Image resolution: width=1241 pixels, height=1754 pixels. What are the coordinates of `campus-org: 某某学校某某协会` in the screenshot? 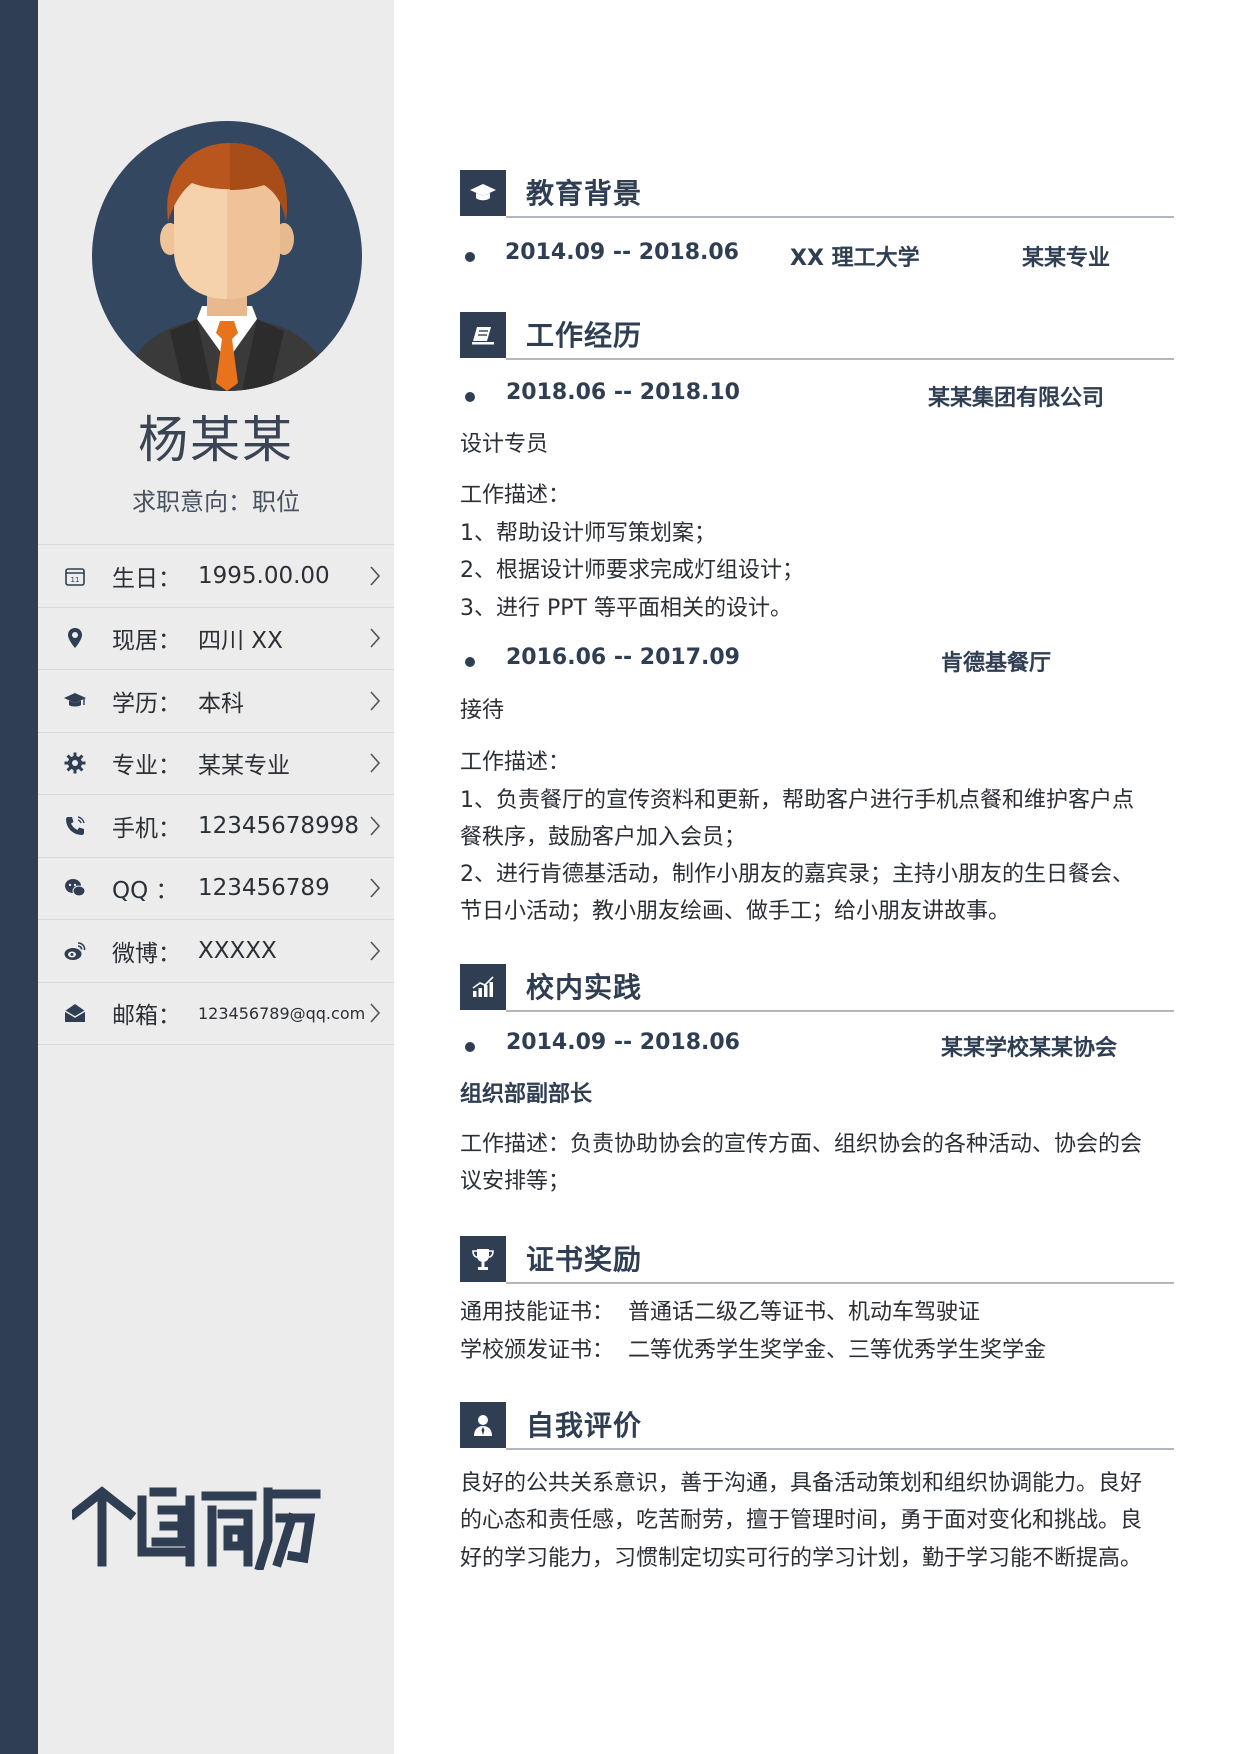 It's located at (1029, 1048).